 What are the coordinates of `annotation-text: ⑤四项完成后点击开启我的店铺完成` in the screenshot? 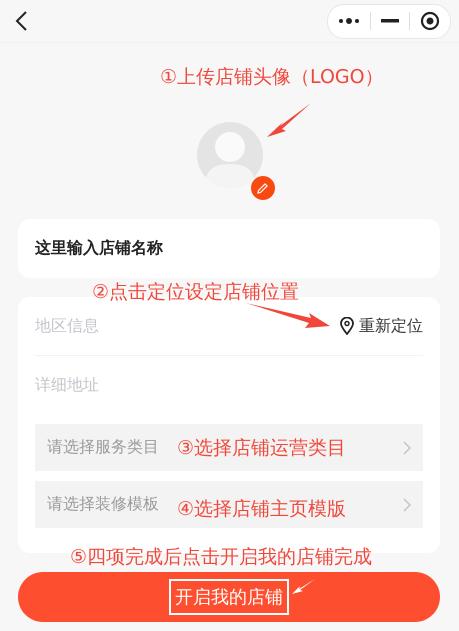 It's located at (221, 557).